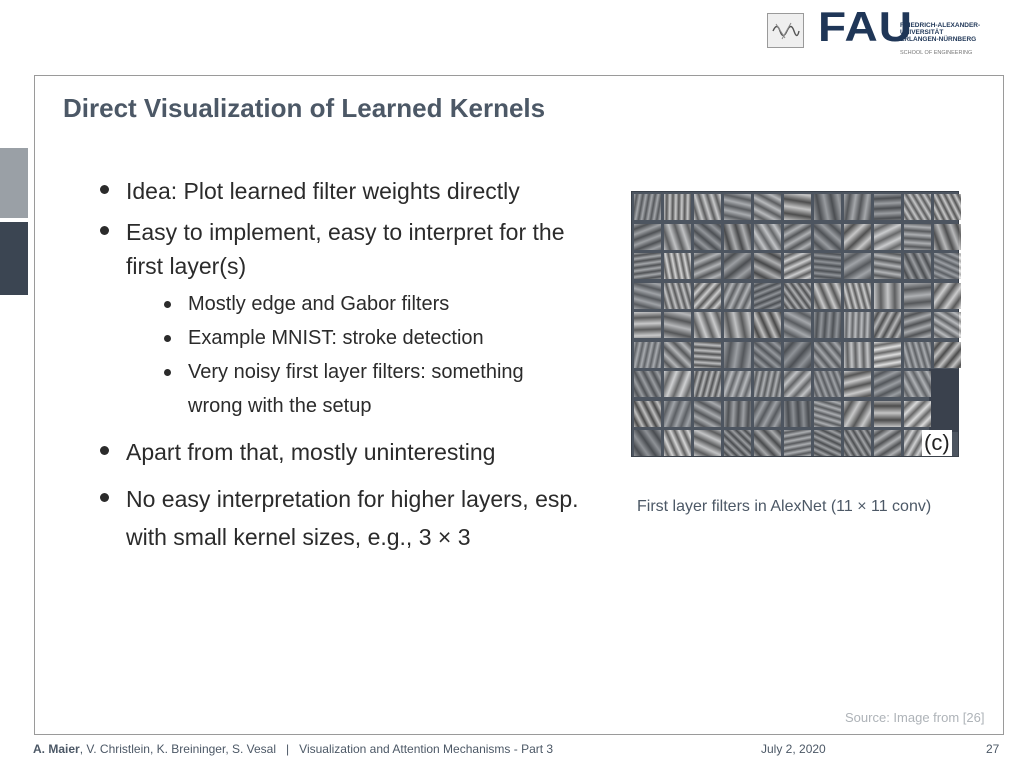 This screenshot has width=1024, height=768. I want to click on school-name: SCHOOL OF ENGINEERING, so click(936, 53).